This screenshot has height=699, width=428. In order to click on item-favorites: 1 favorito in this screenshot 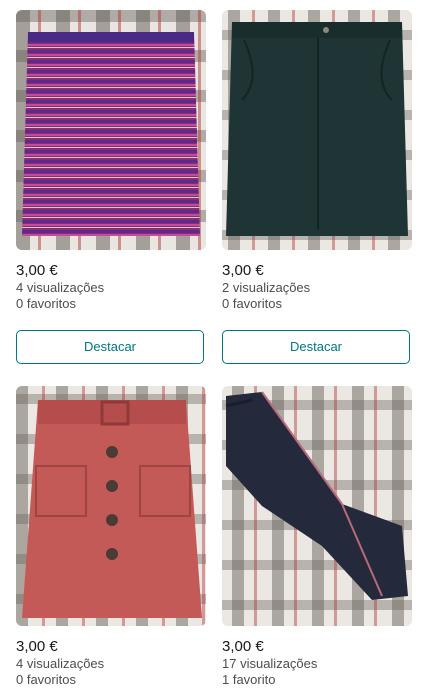, I will do `click(249, 679)`.